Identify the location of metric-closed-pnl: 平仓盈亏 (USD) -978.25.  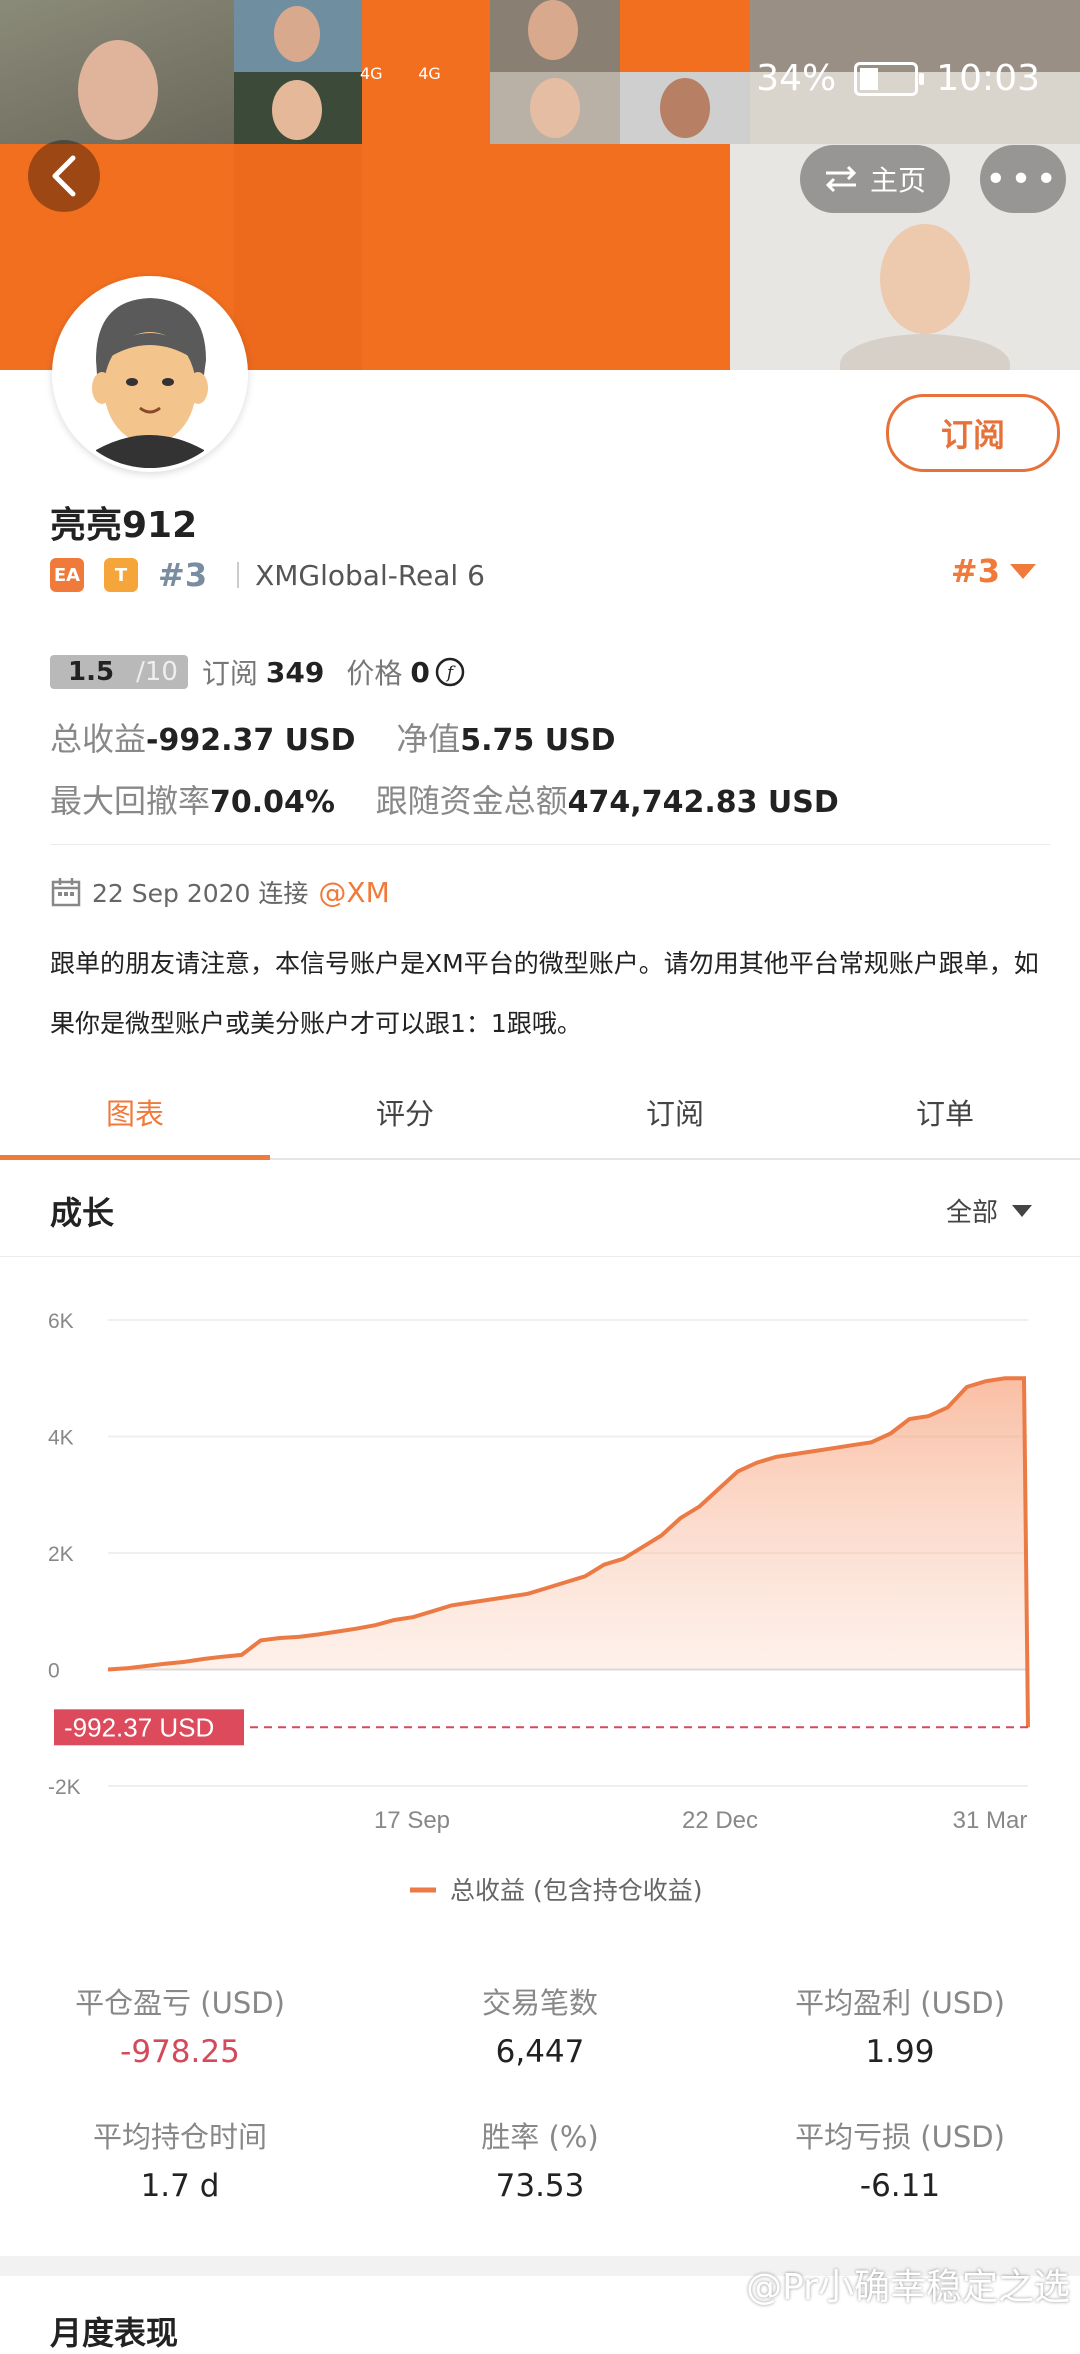
(180, 2028).